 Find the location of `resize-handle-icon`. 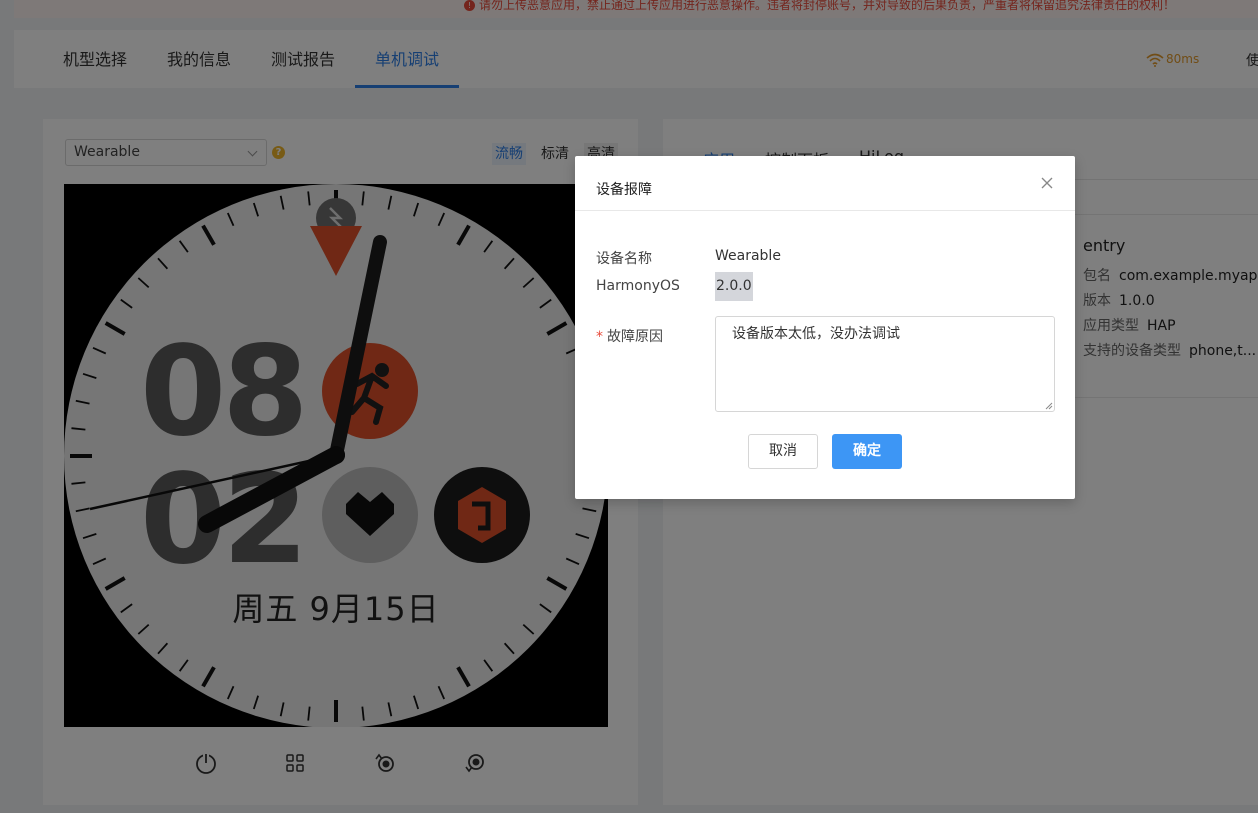

resize-handle-icon is located at coordinates (1049, 406).